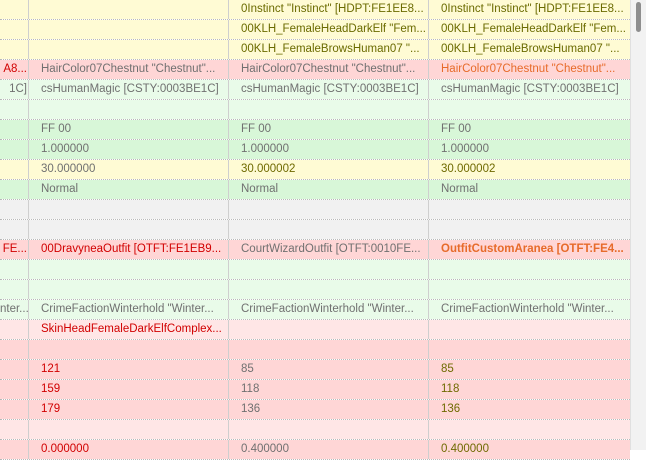  I want to click on table-cell-plugin-1: 30.000000, so click(129, 169).